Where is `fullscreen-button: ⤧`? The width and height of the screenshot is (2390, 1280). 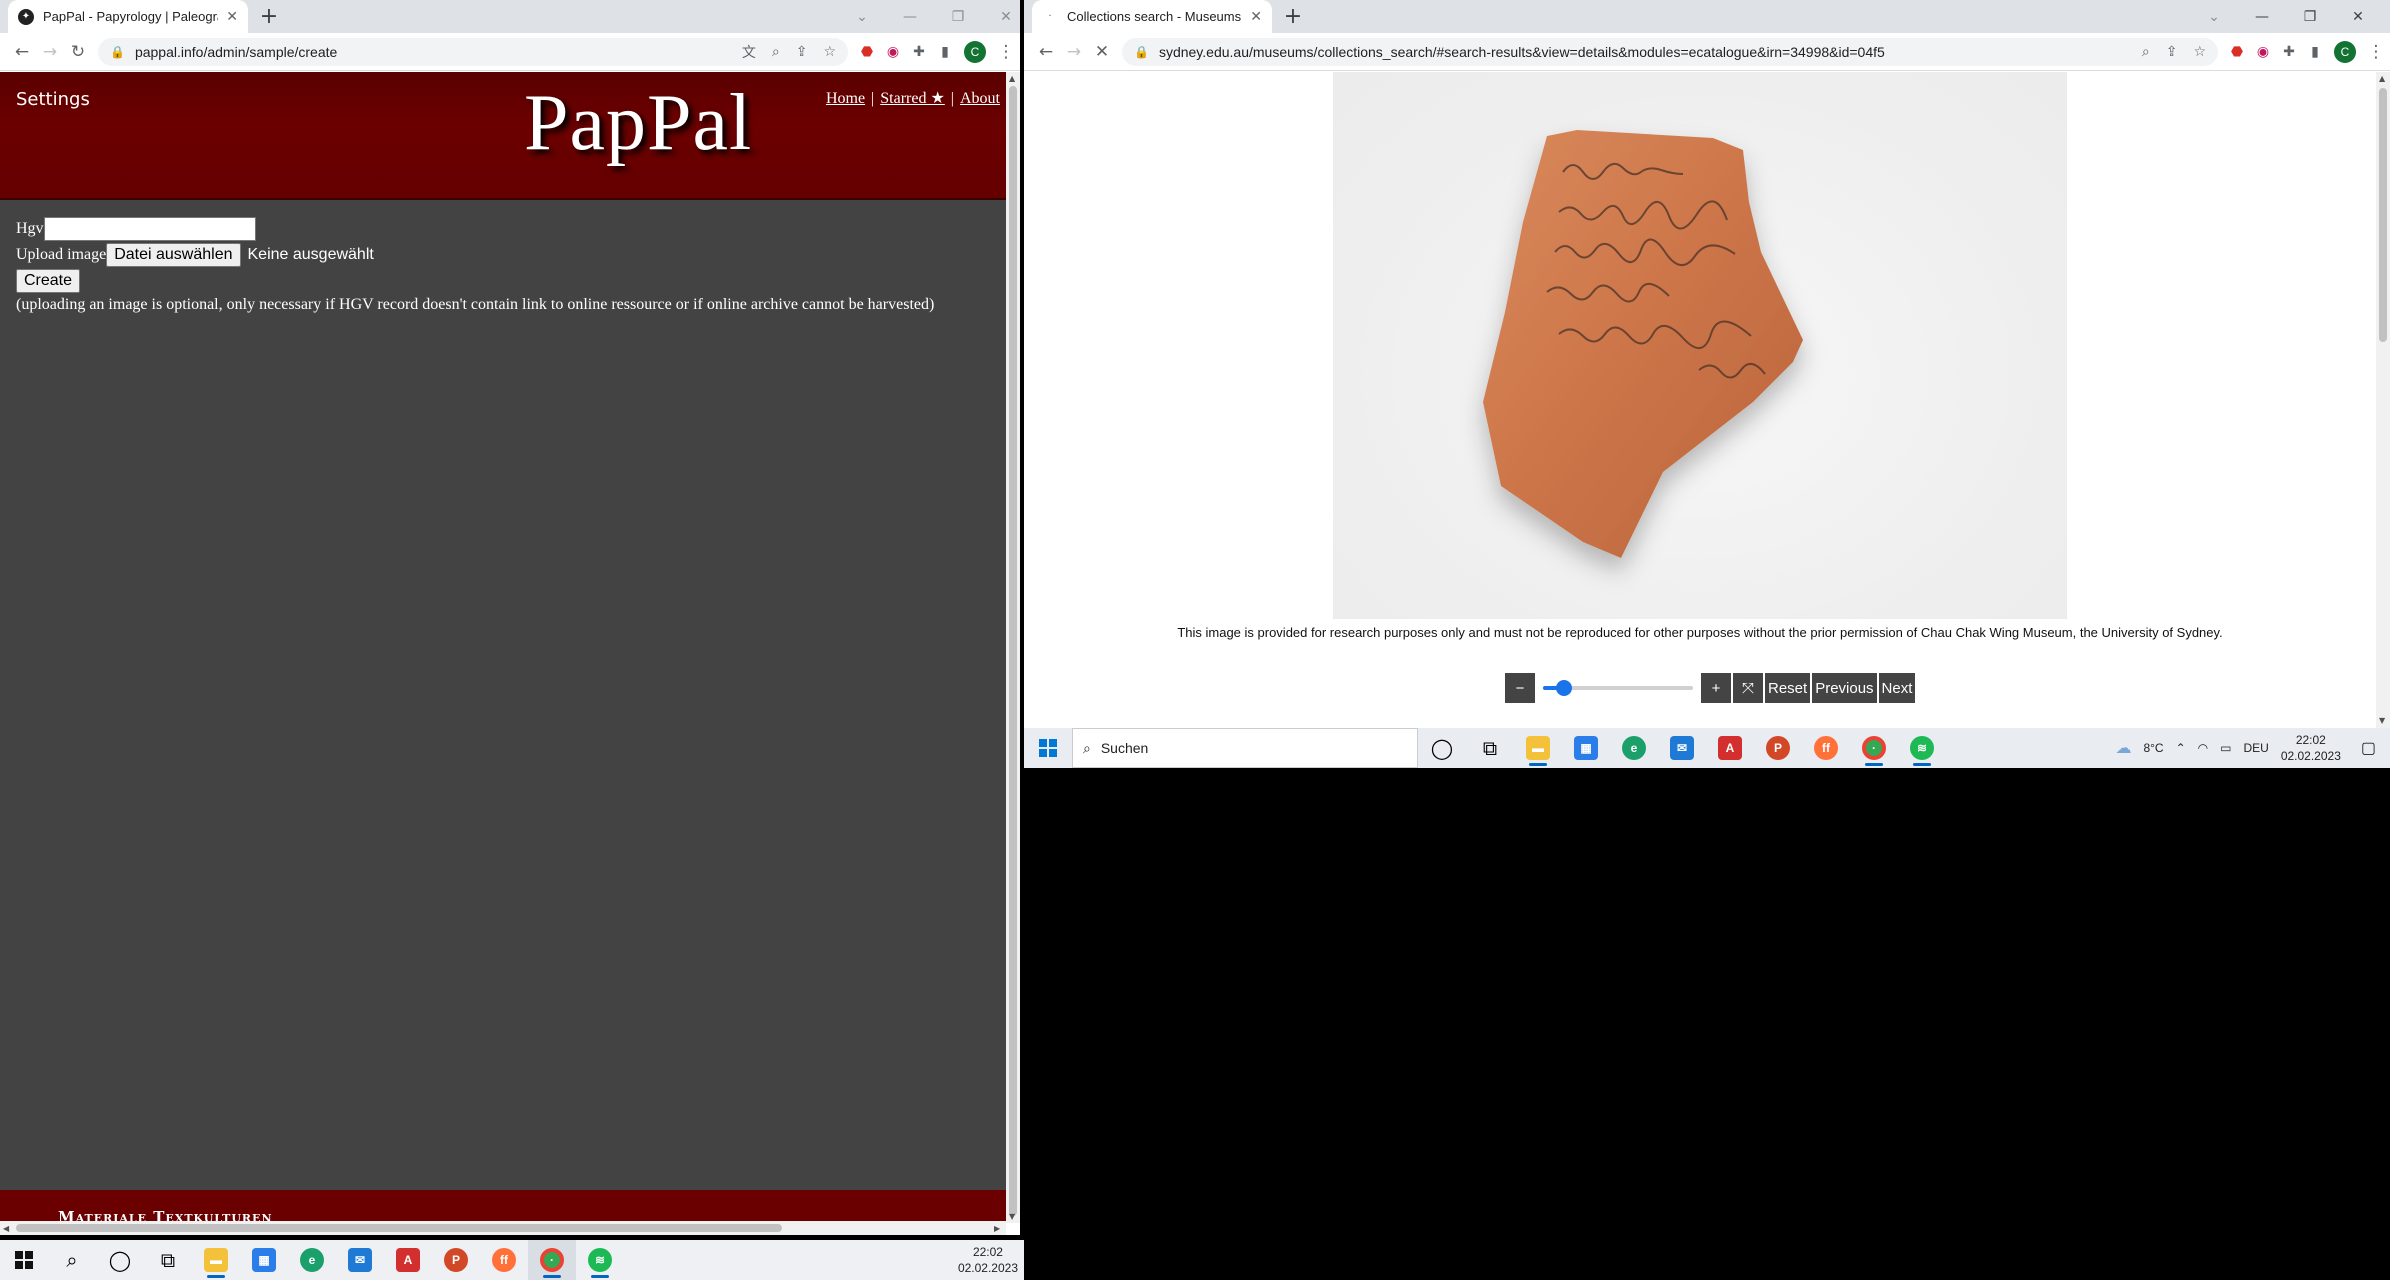 fullscreen-button: ⤧ is located at coordinates (1748, 688).